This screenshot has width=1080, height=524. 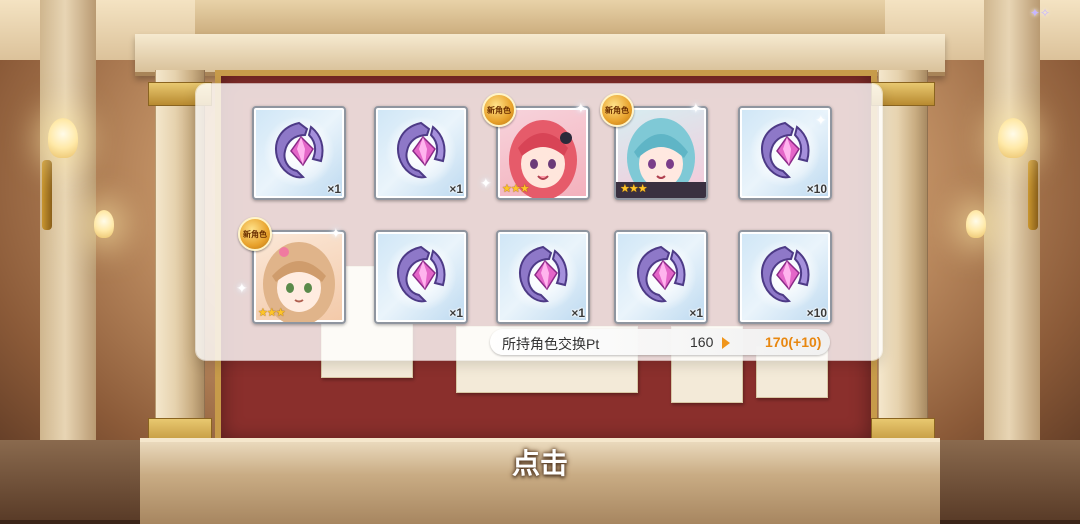 I want to click on pillar-right, so click(x=903, y=260).